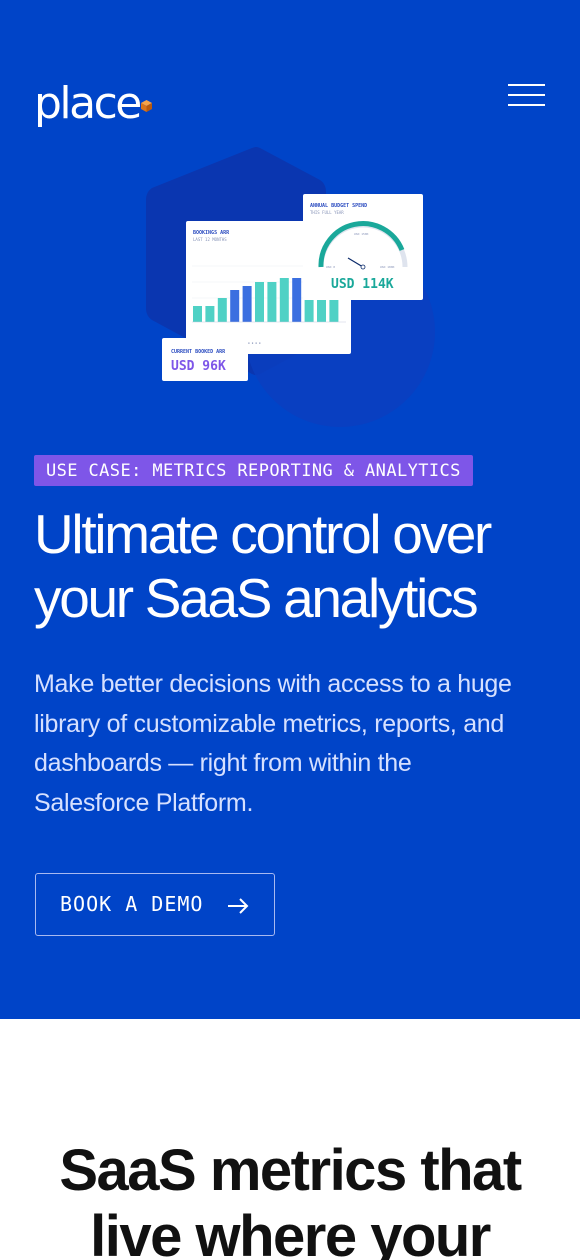  I want to click on description-line-3: dashboards — right from within the, so click(223, 763).